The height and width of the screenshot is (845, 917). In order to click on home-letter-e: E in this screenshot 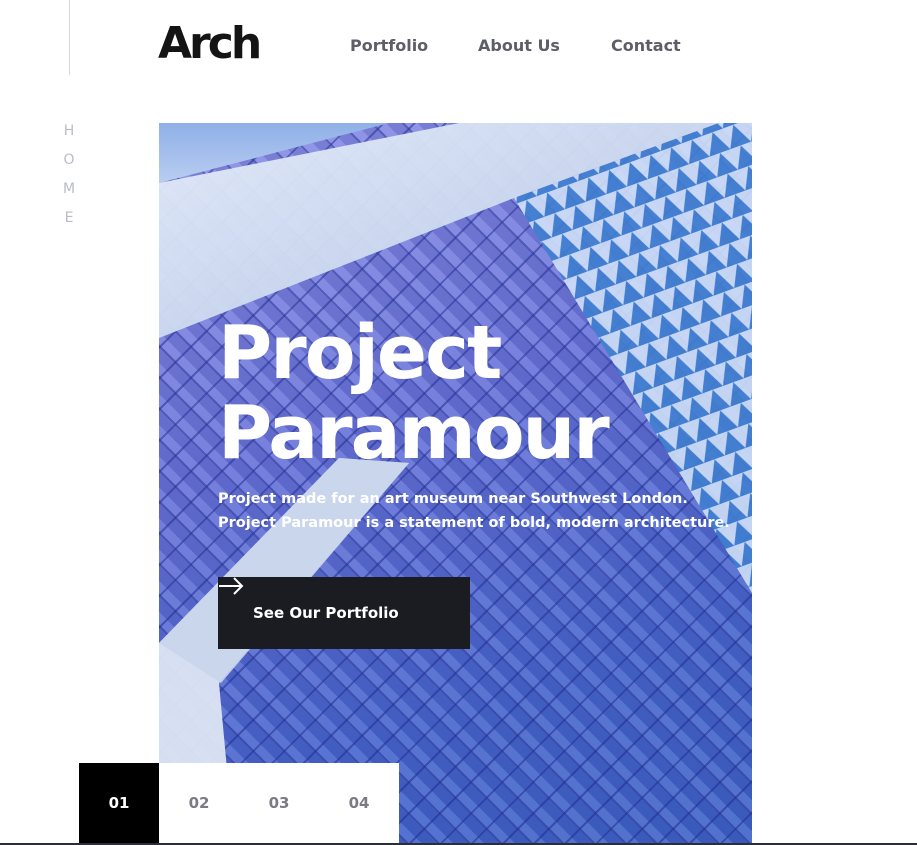, I will do `click(70, 218)`.